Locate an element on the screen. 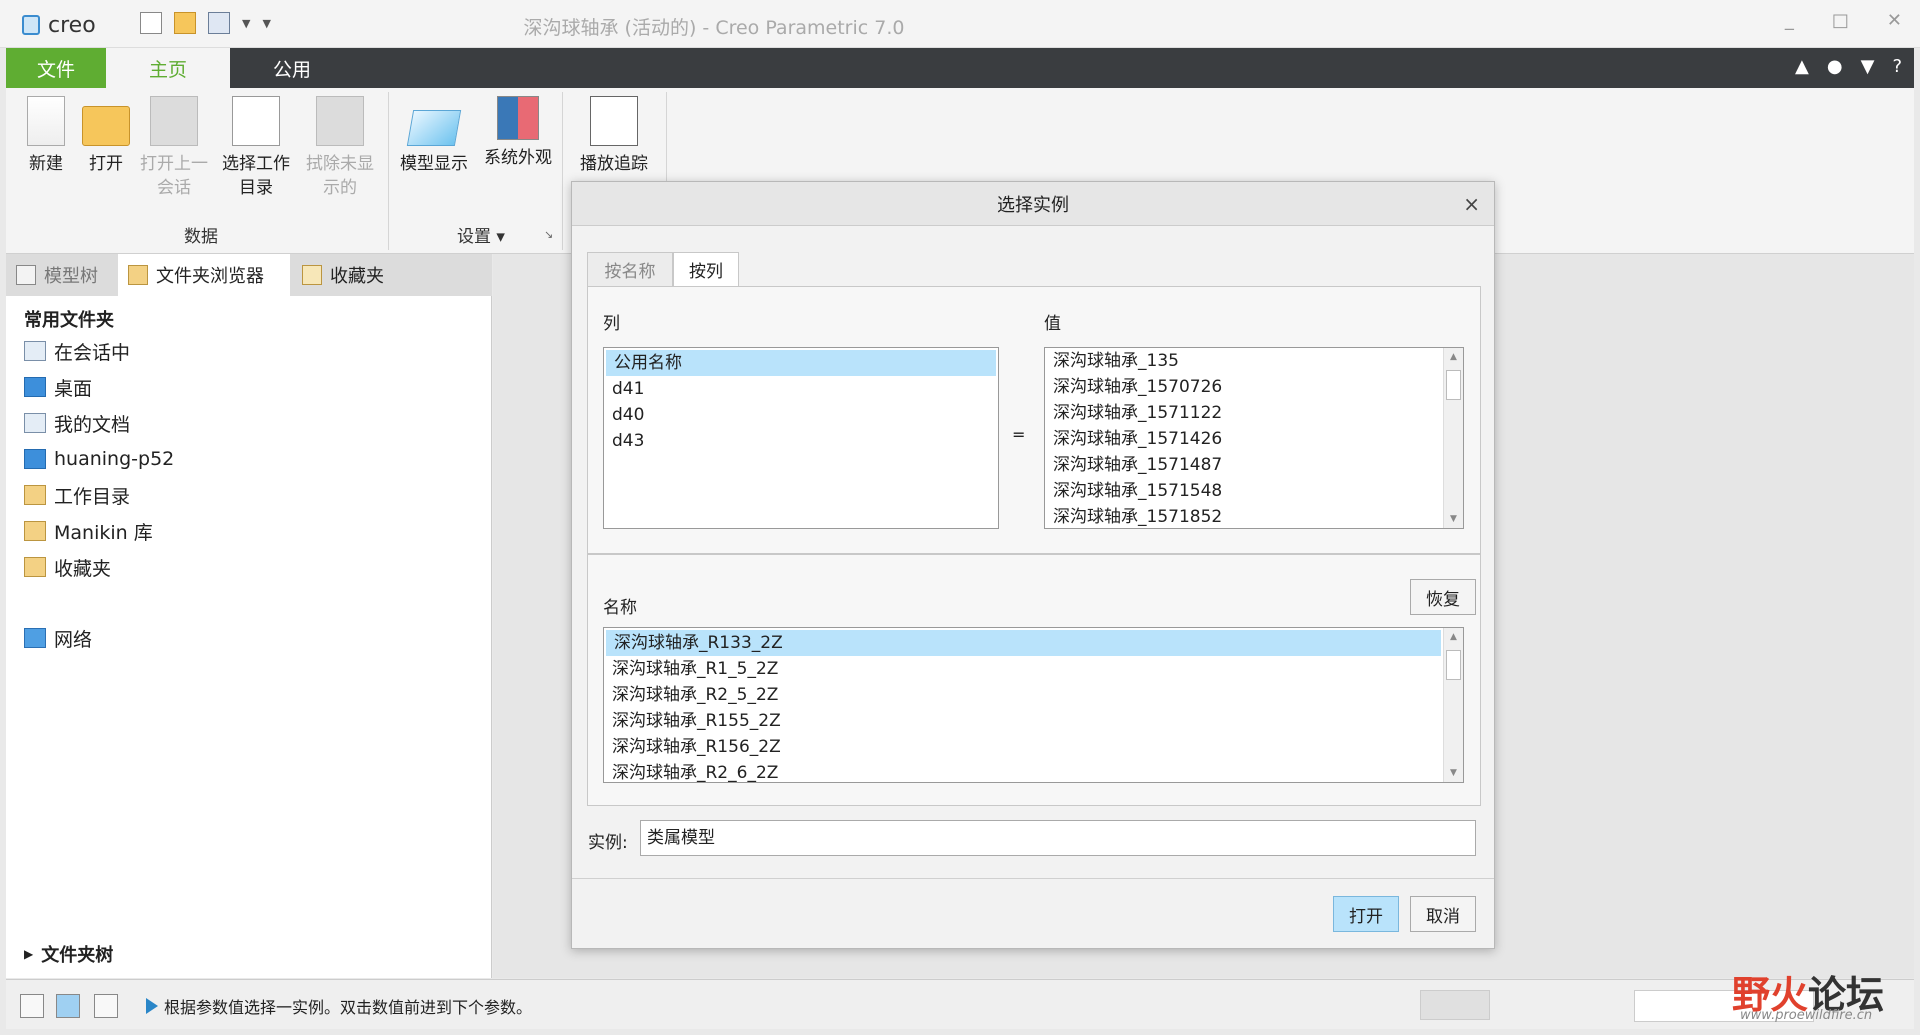  tab-model-tree: 模型树 is located at coordinates (62, 275).